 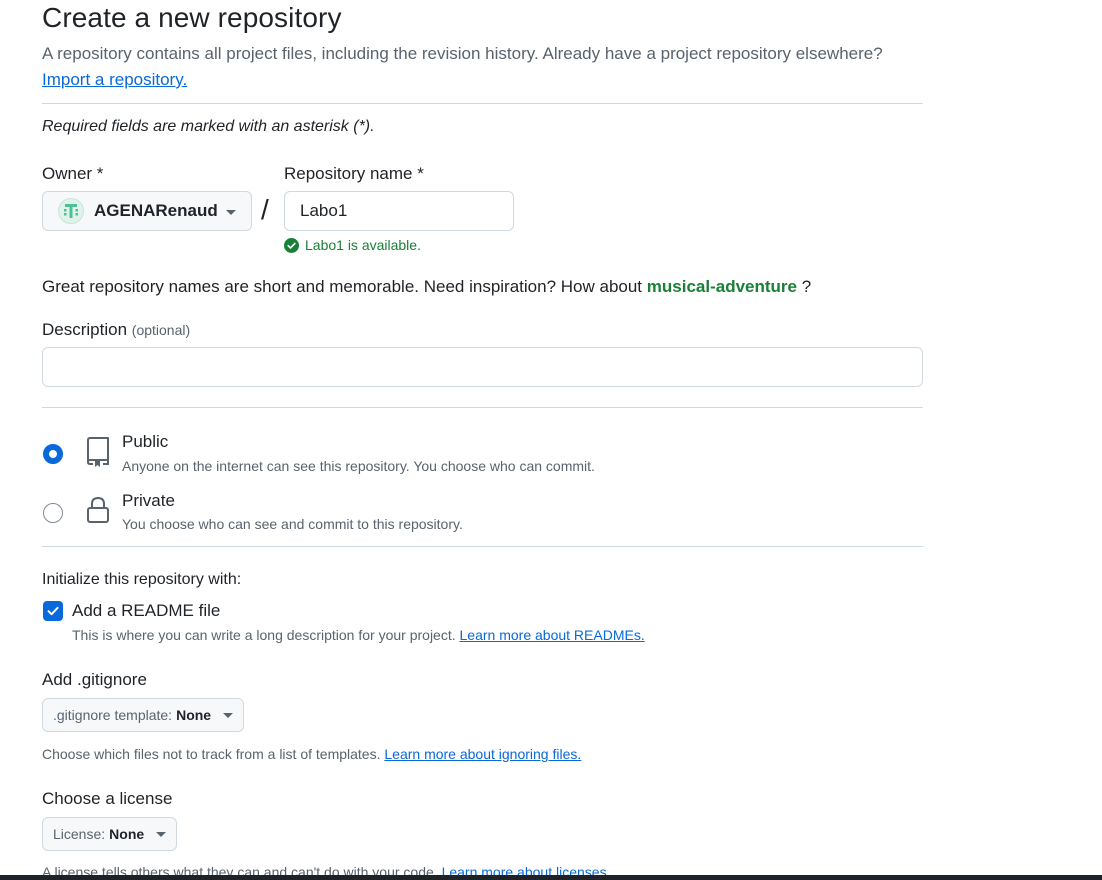 I want to click on owner-dropdown: AGENARenaud, so click(x=147, y=211).